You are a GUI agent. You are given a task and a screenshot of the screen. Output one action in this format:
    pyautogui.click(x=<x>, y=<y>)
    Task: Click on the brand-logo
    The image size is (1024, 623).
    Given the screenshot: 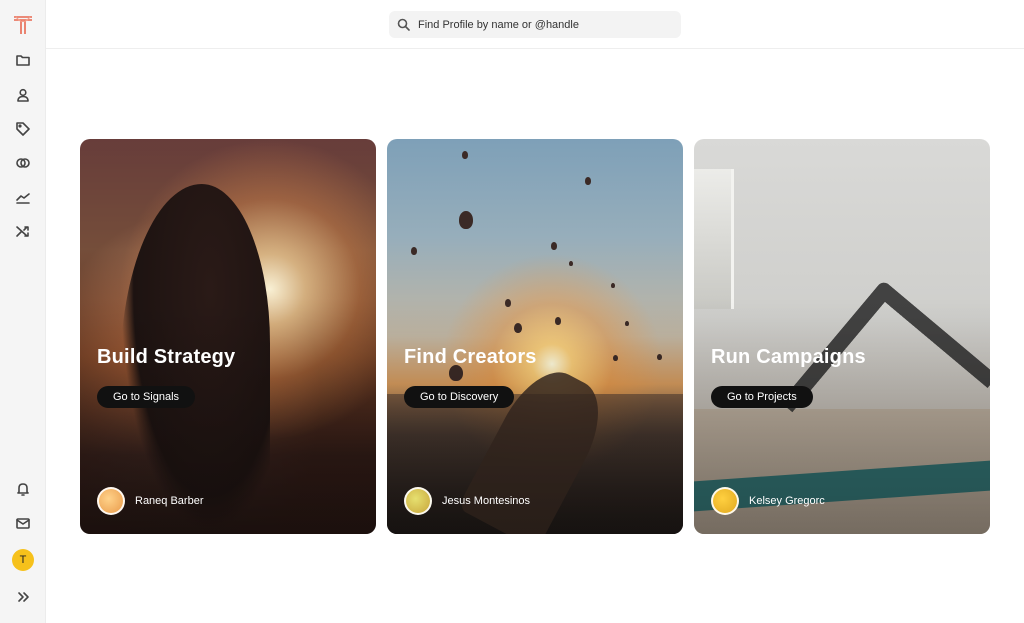 What is the action you would take?
    pyautogui.click(x=23, y=25)
    